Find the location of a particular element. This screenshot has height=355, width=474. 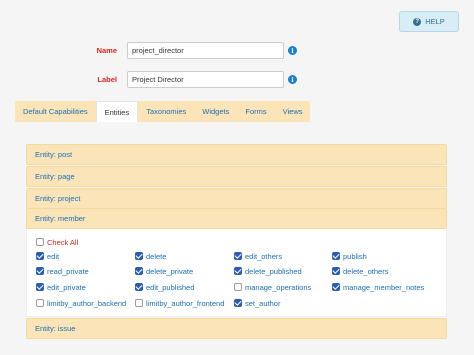

check-all-checkbox: Check All is located at coordinates (57, 242).